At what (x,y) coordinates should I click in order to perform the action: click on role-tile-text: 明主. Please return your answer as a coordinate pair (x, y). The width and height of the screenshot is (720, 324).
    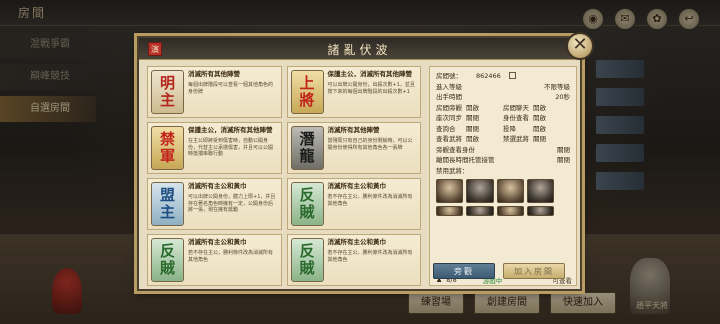
    Looking at the image, I should click on (167, 91).